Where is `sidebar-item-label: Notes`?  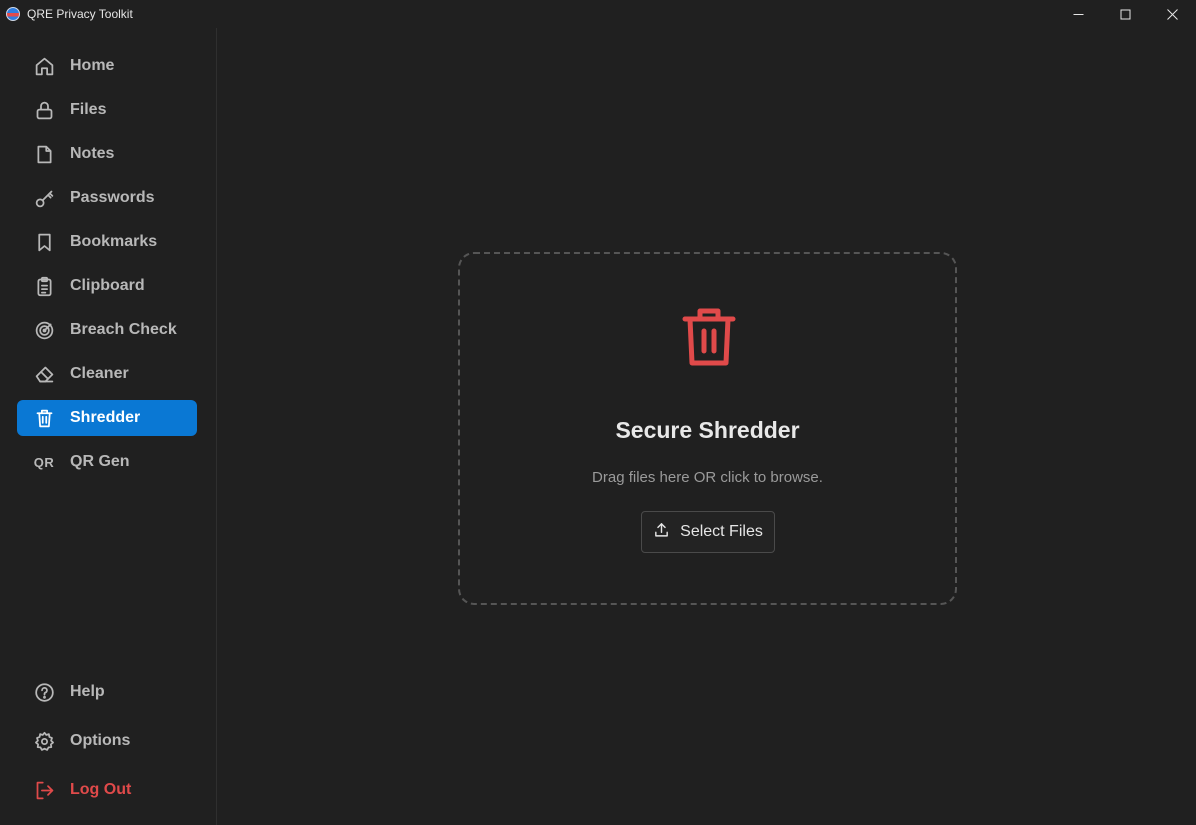
sidebar-item-label: Notes is located at coordinates (92, 153).